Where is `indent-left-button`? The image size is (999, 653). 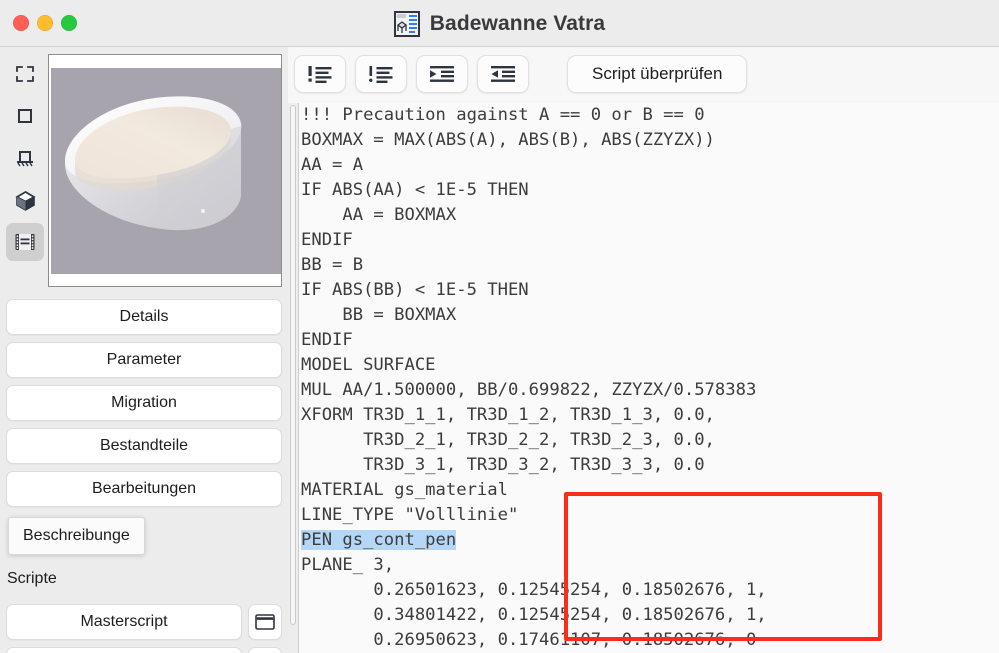 indent-left-button is located at coordinates (503, 74).